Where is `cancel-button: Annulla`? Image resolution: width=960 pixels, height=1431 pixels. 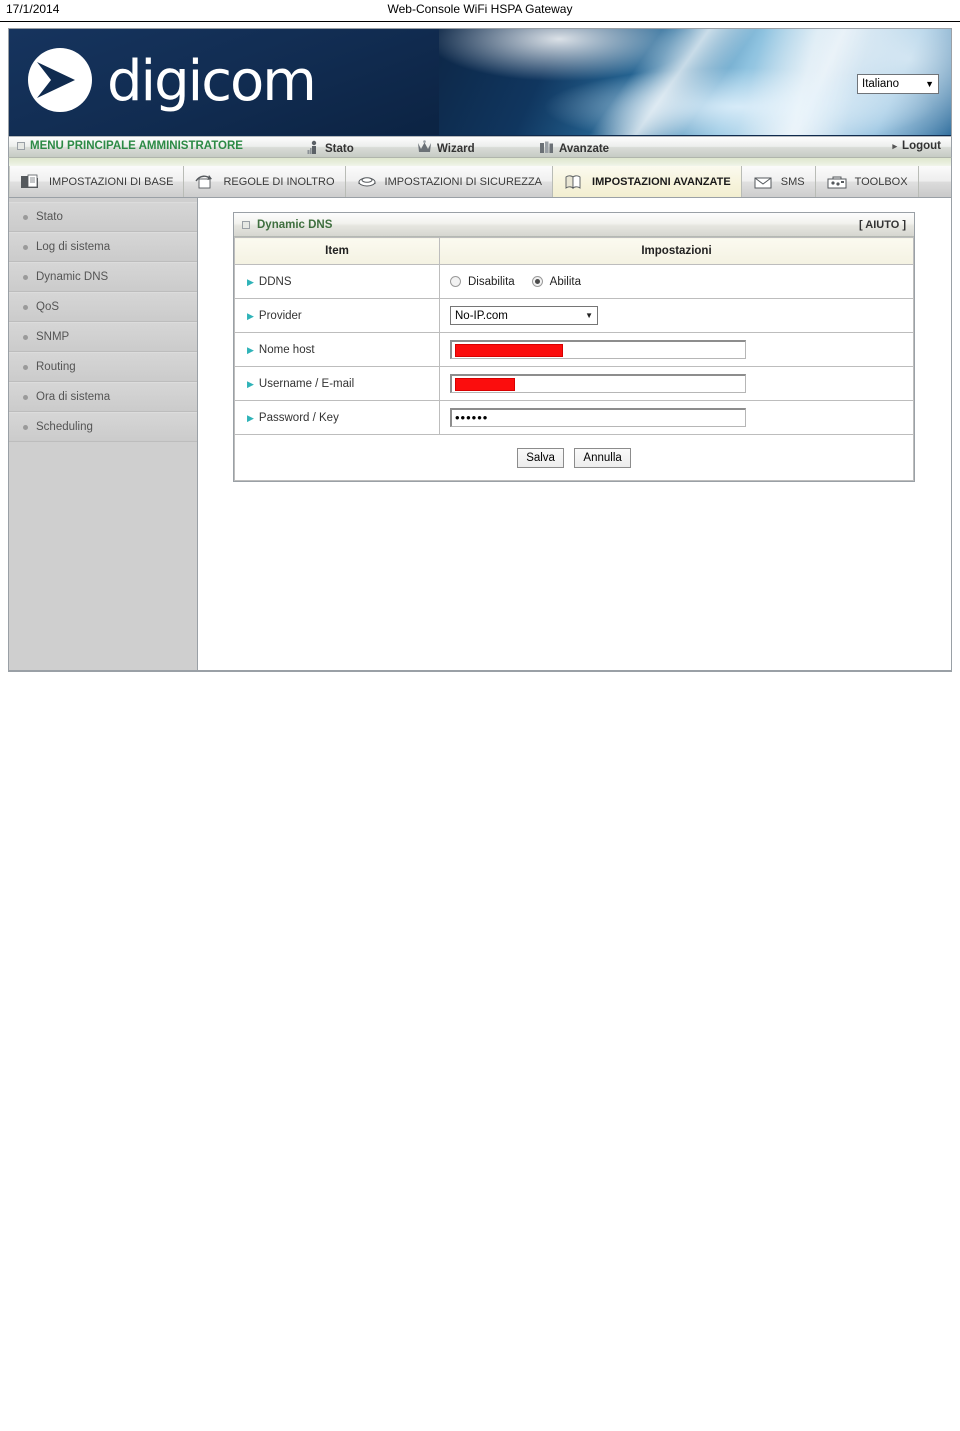
cancel-button: Annulla is located at coordinates (602, 458).